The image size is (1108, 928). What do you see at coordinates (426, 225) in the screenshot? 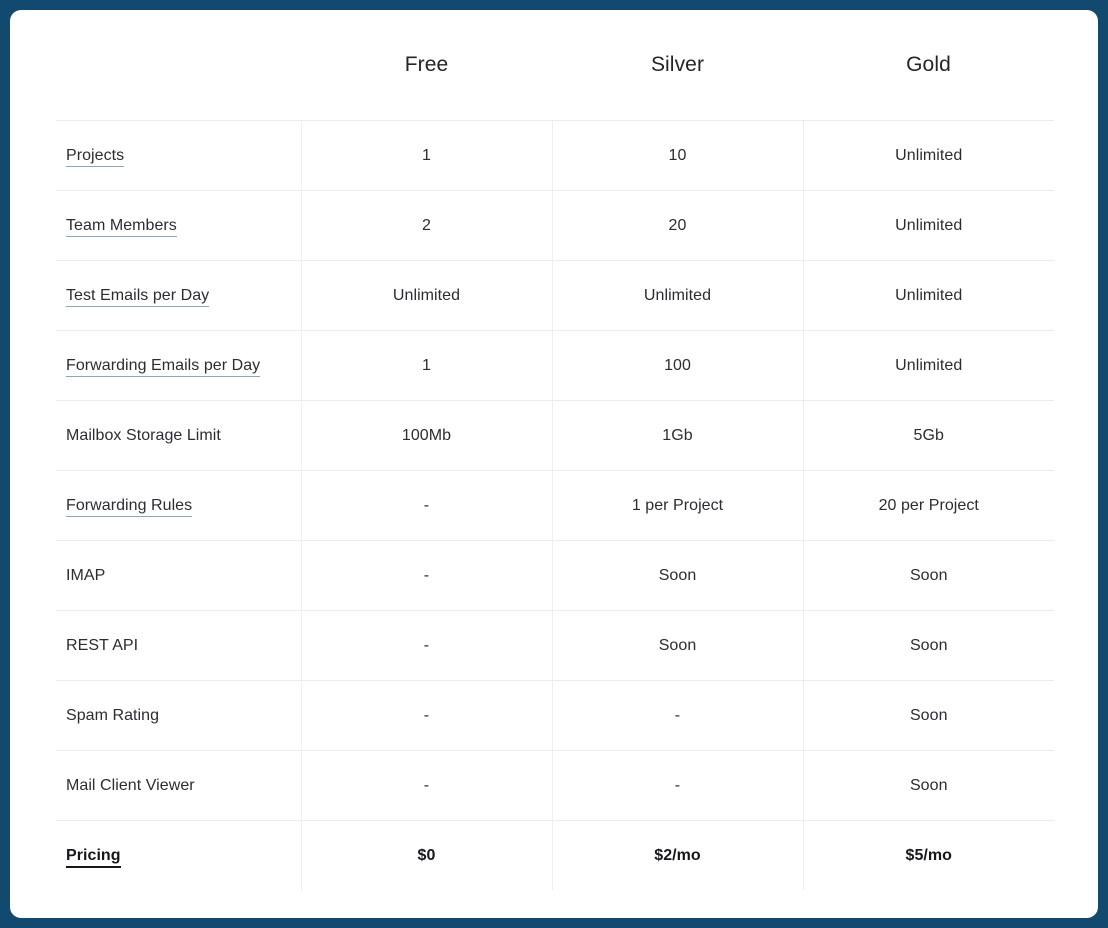
I see `plan-value-cell: 2` at bounding box center [426, 225].